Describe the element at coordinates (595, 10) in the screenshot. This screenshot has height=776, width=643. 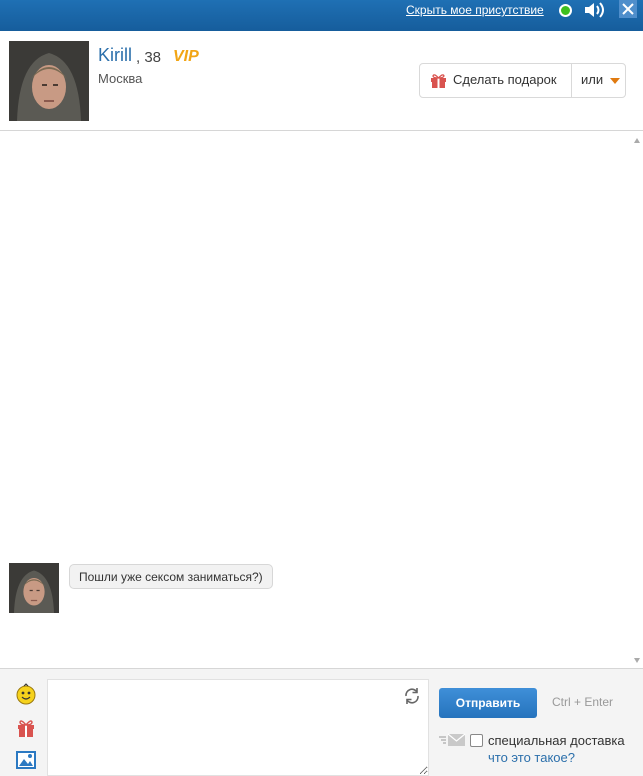
I see `sound-icon` at that location.